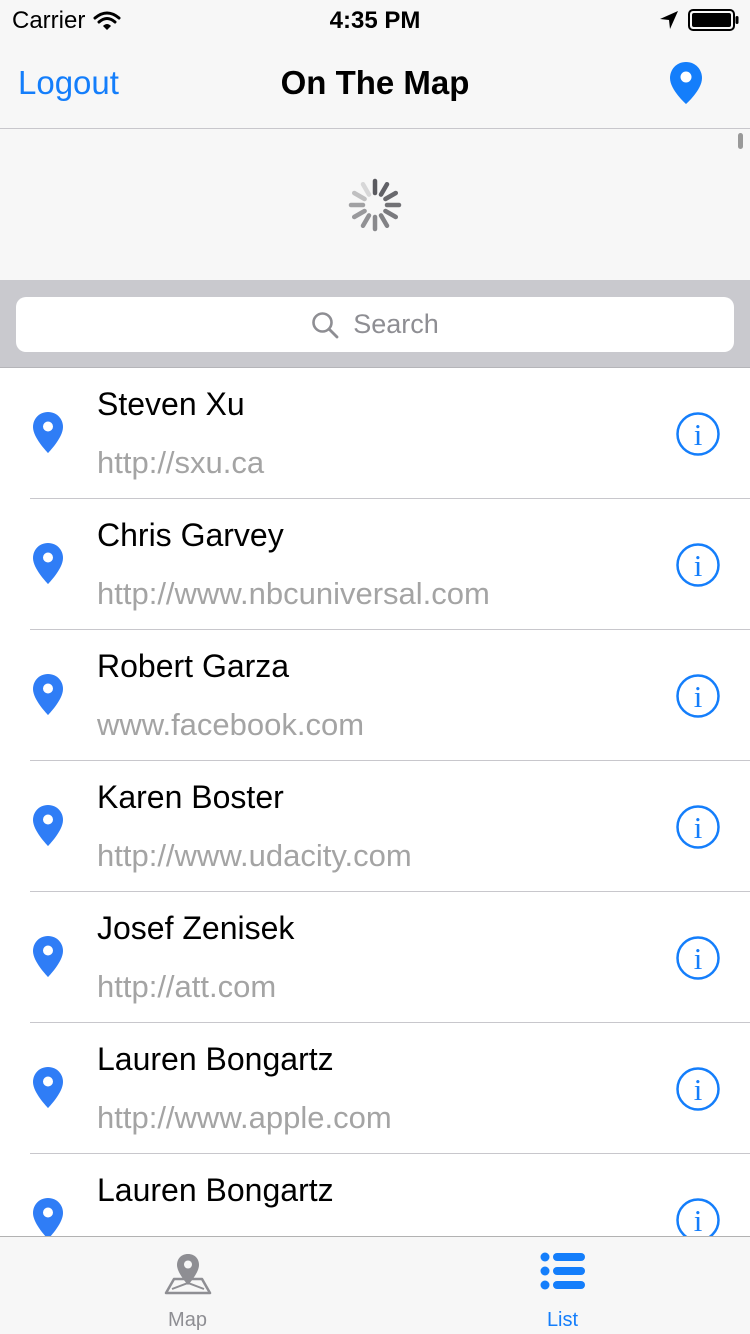 This screenshot has height=1334, width=750. Describe the element at coordinates (375, 433) in the screenshot. I see `list-item: Steven Xu http://sxu.ca i` at that location.